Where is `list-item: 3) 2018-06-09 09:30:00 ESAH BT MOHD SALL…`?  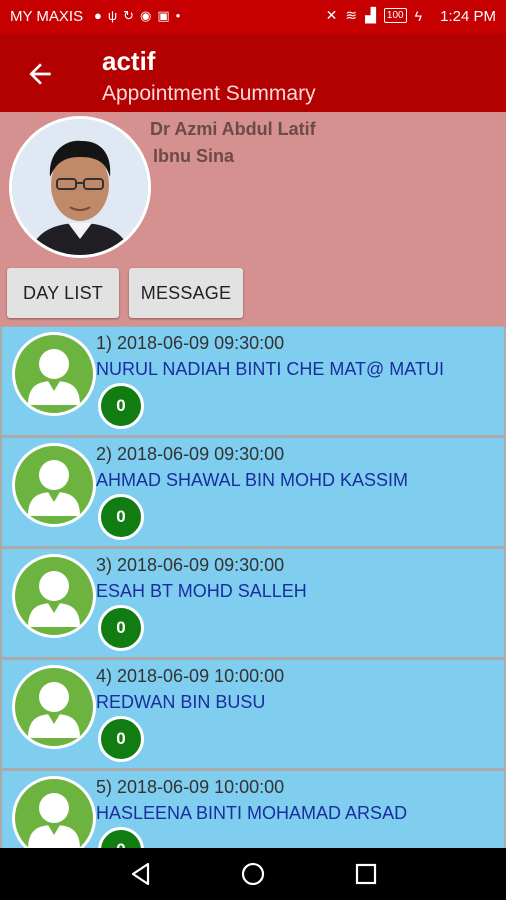
list-item: 3) 2018-06-09 09:30:00 ESAH BT MOHD SALL… is located at coordinates (253, 603).